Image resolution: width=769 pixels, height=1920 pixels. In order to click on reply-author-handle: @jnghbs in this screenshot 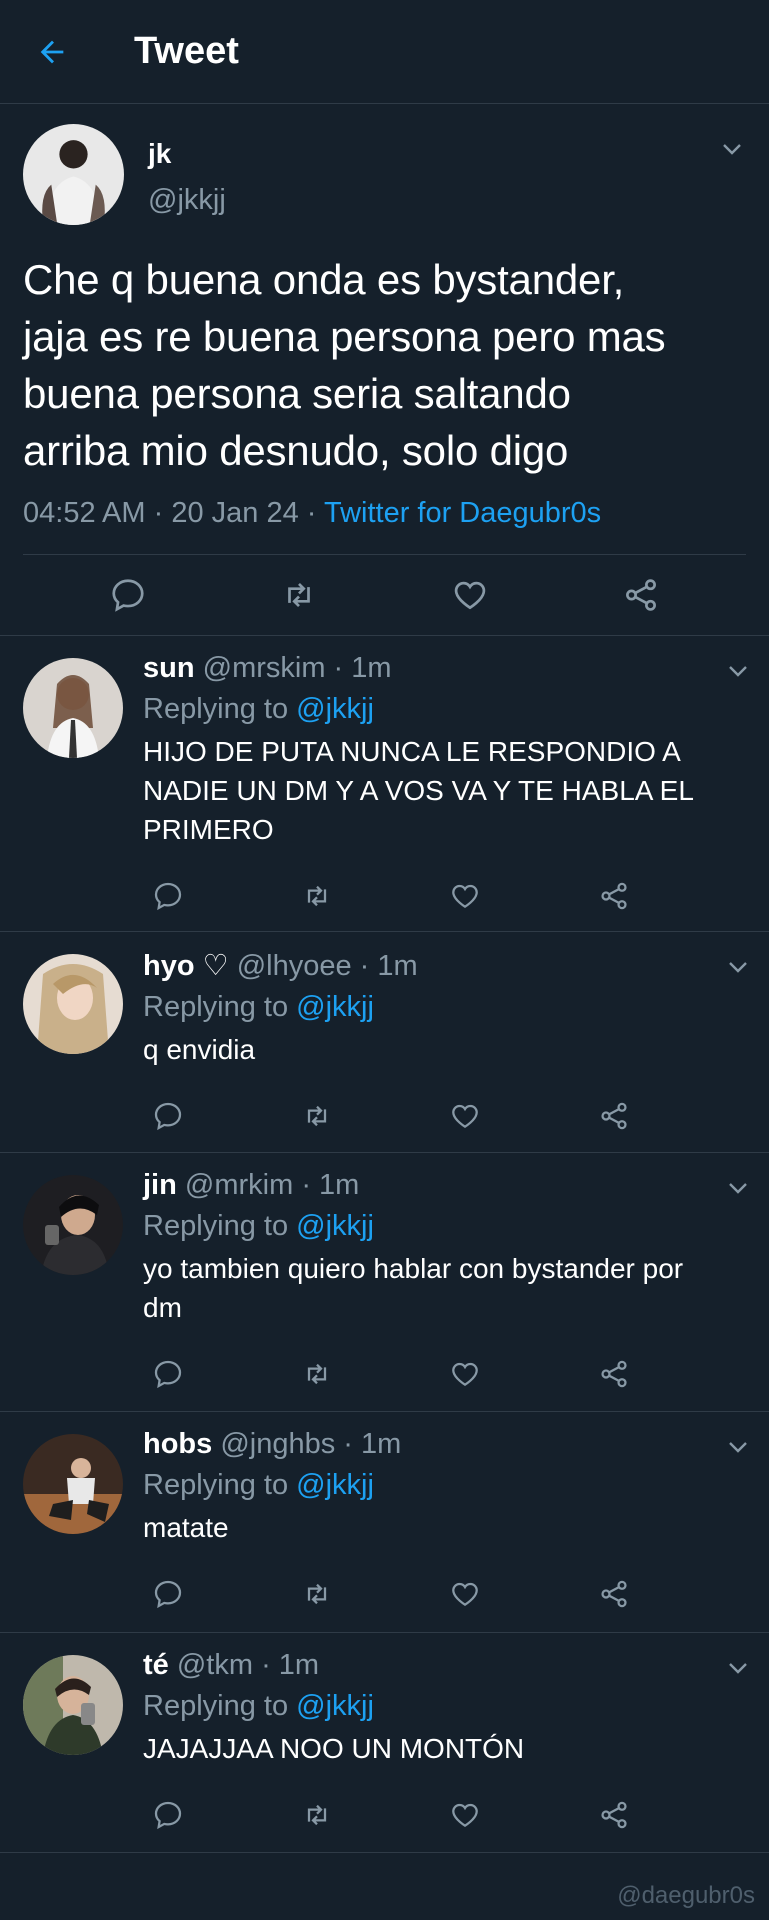, I will do `click(277, 1444)`.